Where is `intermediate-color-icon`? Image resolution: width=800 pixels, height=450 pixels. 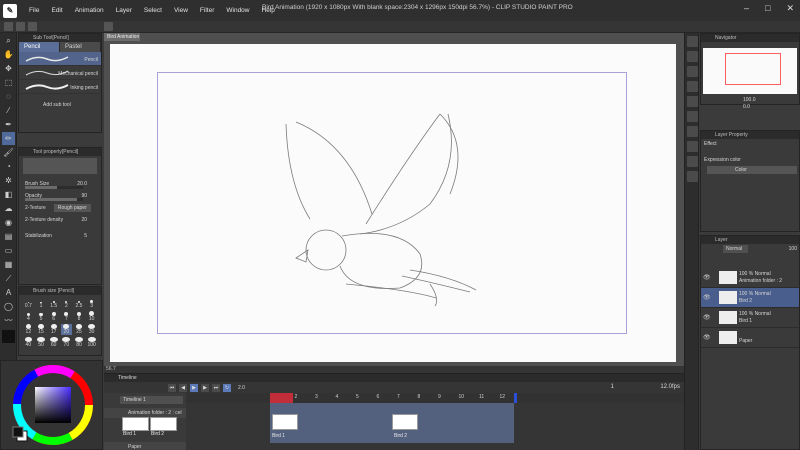 intermediate-color-icon is located at coordinates (692, 176).